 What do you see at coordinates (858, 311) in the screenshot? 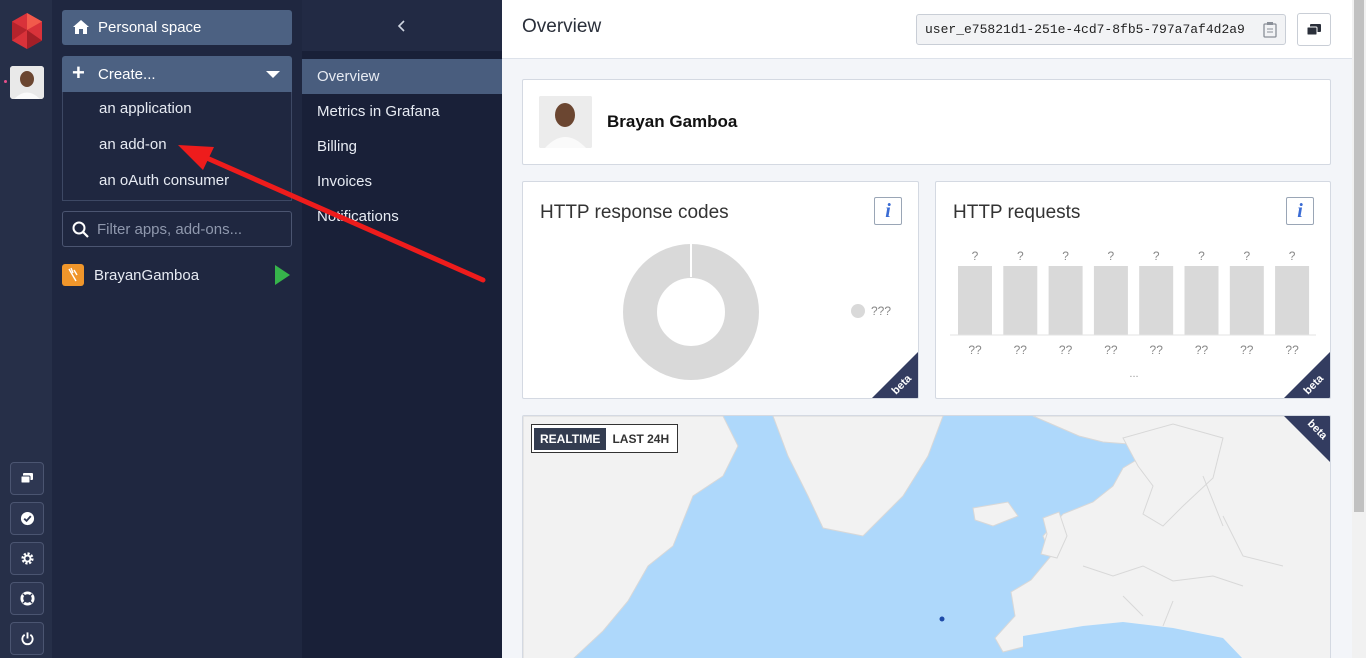
I see `legend-swatch` at bounding box center [858, 311].